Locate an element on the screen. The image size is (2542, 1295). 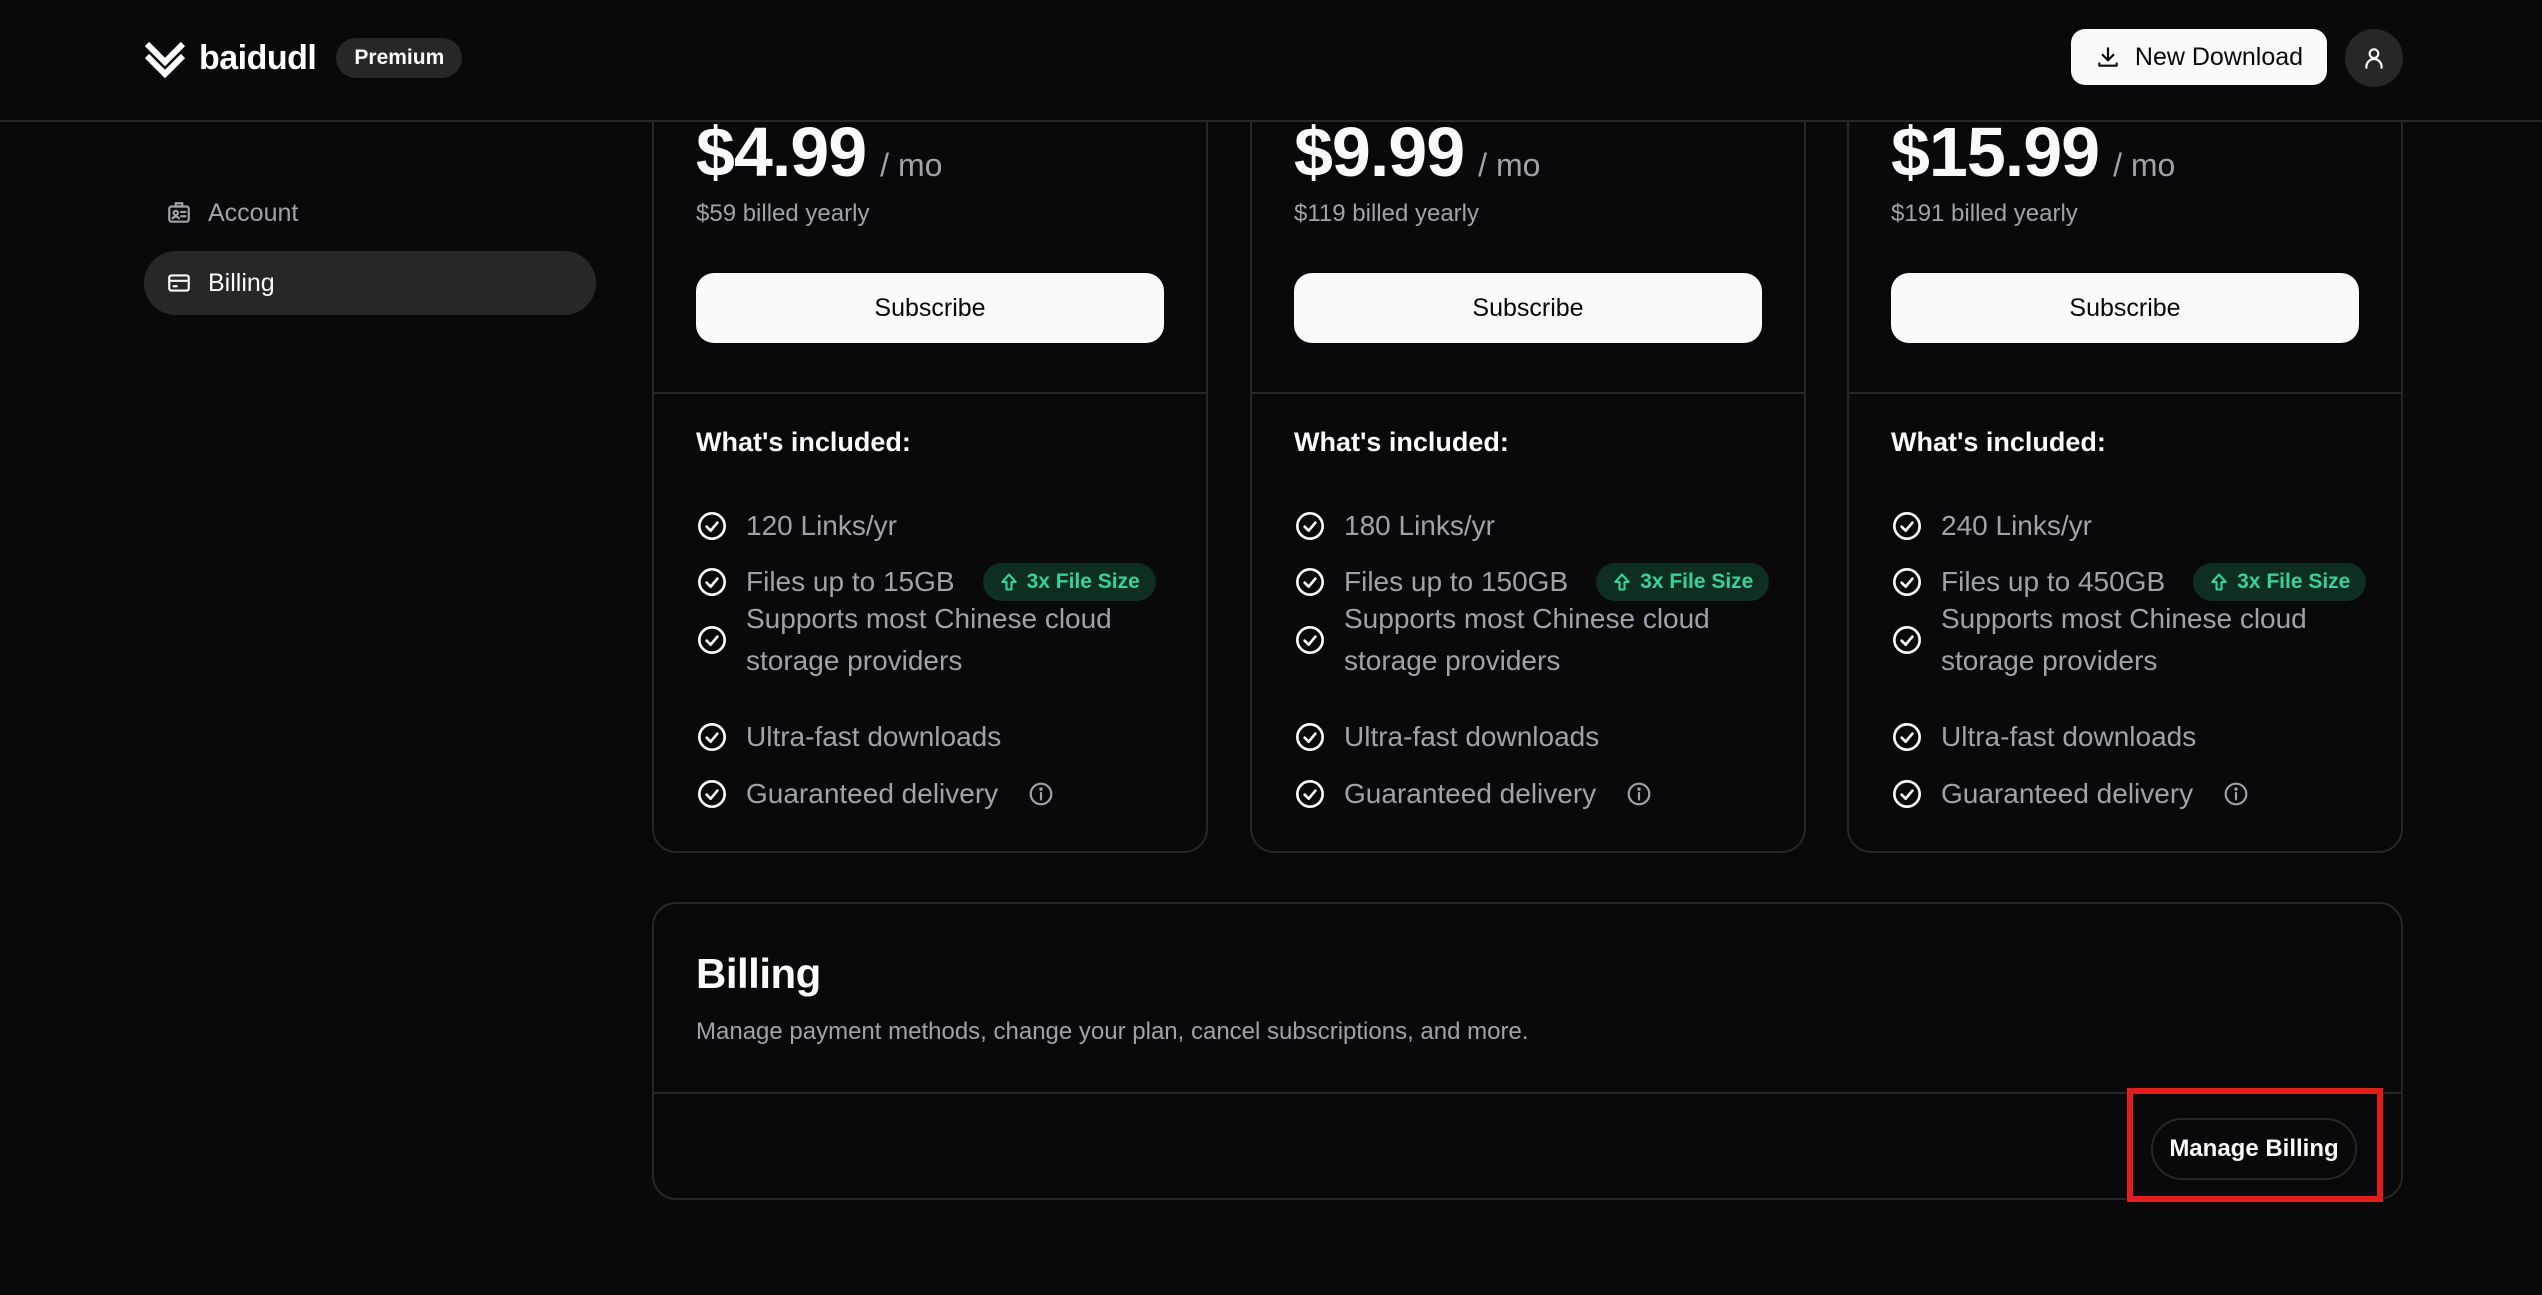
feature-item: 240 Links/yr is located at coordinates (1991, 526).